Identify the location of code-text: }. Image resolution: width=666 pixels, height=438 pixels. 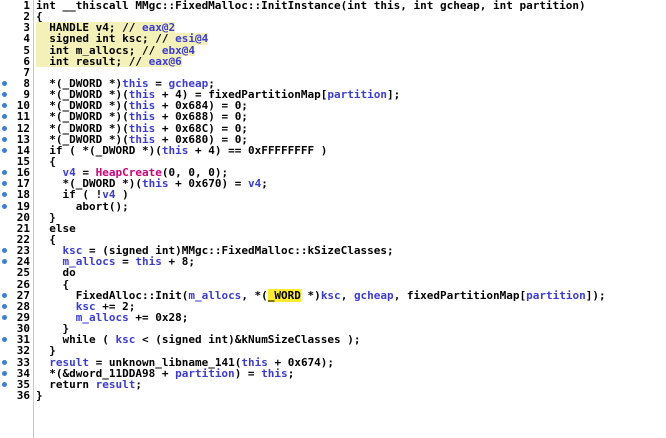
(39, 395).